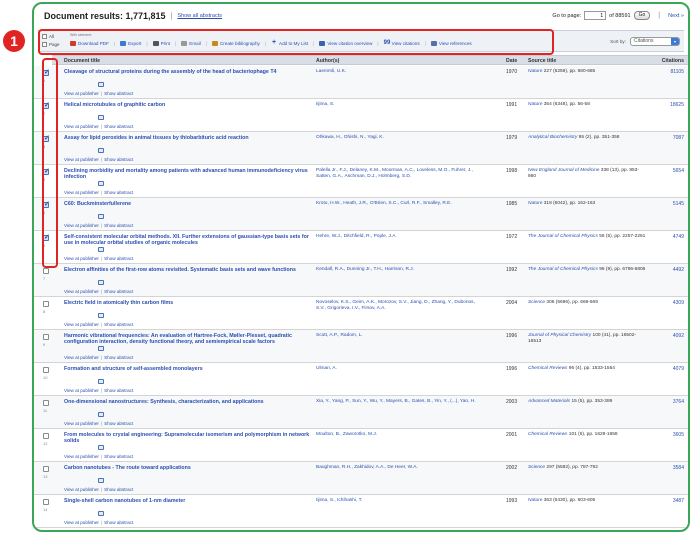  I want to click on citation-count-link: 5654, so click(678, 171).